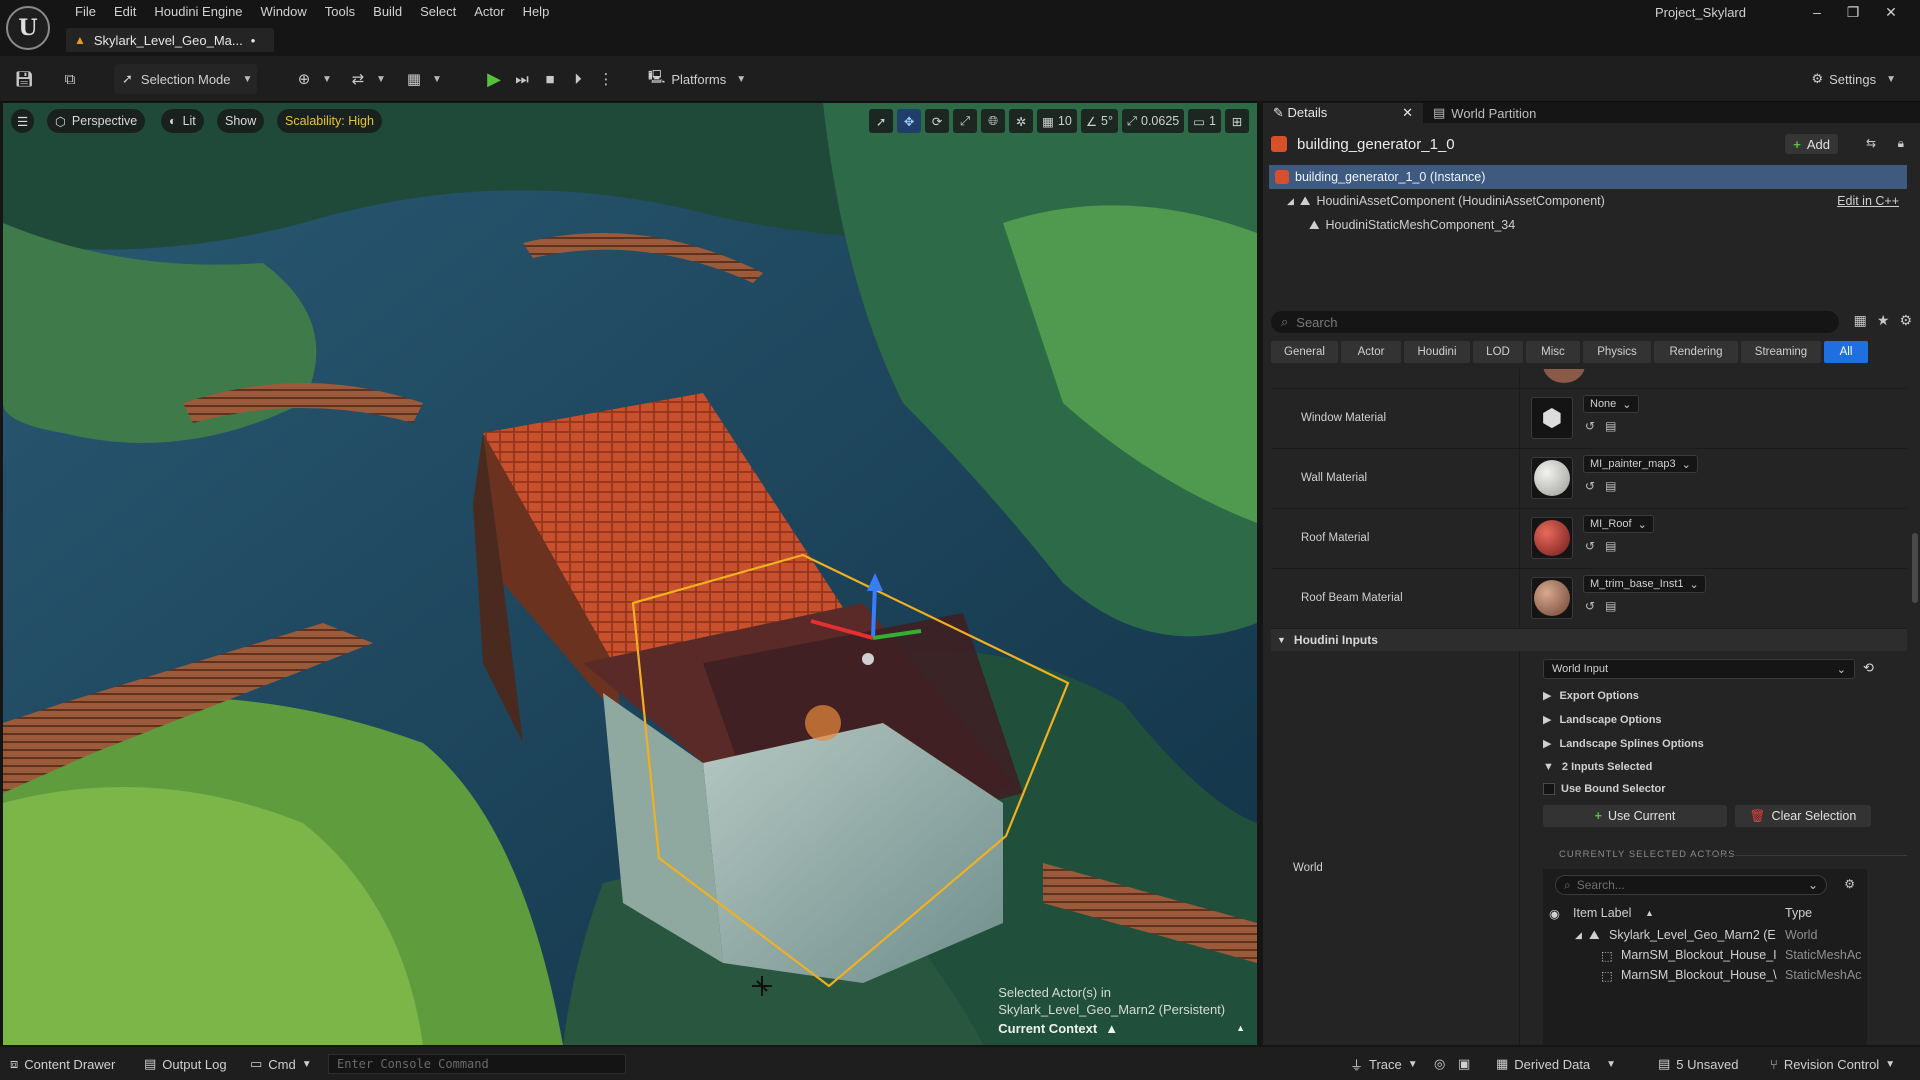 The height and width of the screenshot is (1080, 1920). What do you see at coordinates (1099, 121) in the screenshot?
I see `rotation-snap-button: ∠ 5°` at bounding box center [1099, 121].